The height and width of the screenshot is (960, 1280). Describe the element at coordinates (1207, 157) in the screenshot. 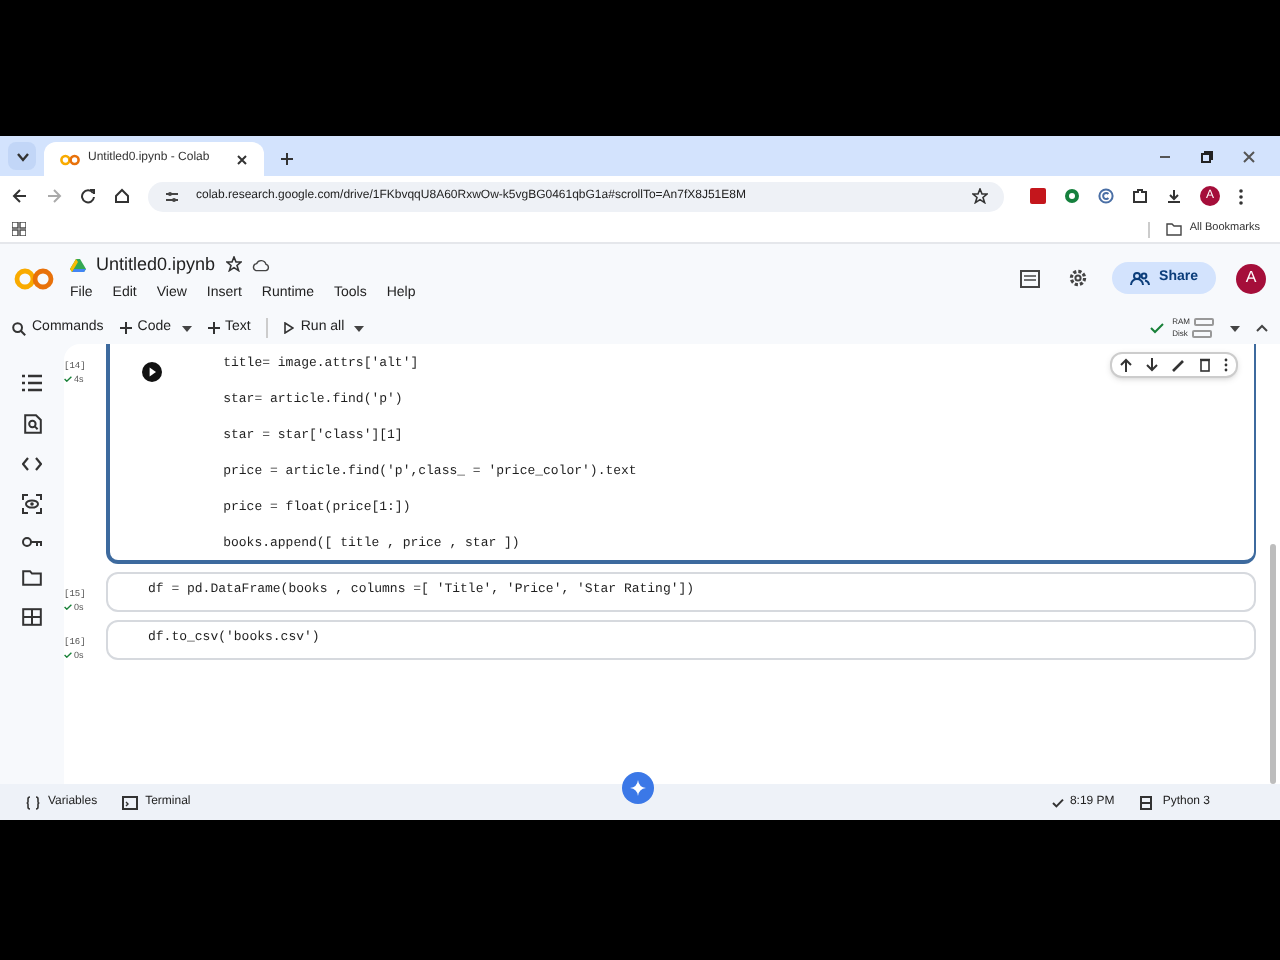

I see `restore-icon` at that location.